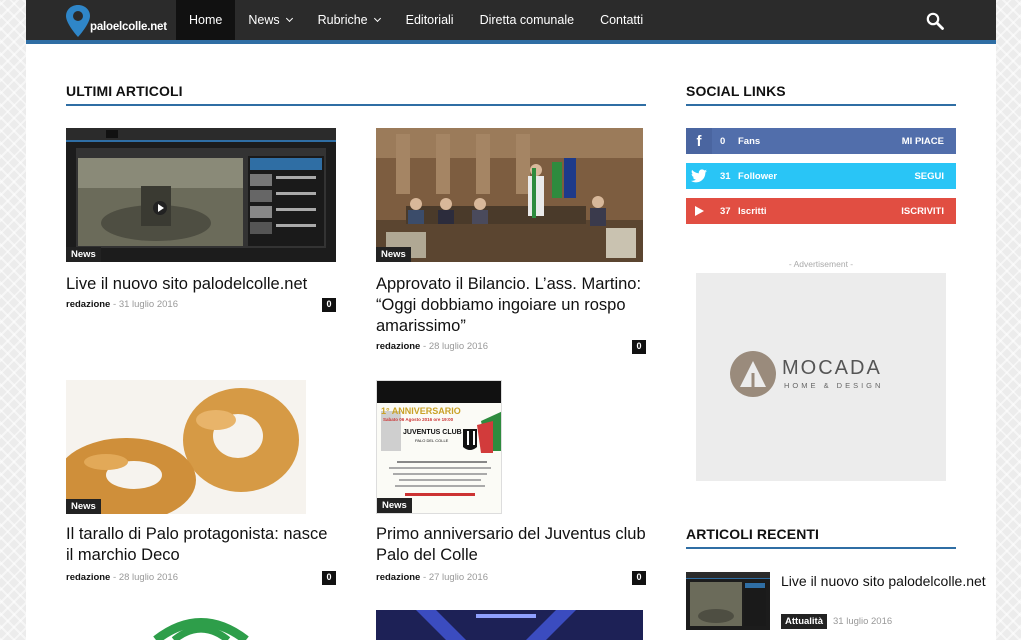 Image resolution: width=1021 pixels, height=640 pixels. Describe the element at coordinates (883, 581) in the screenshot. I see `recent-article-title: Live il nuovo sito palodelcolle.net` at that location.